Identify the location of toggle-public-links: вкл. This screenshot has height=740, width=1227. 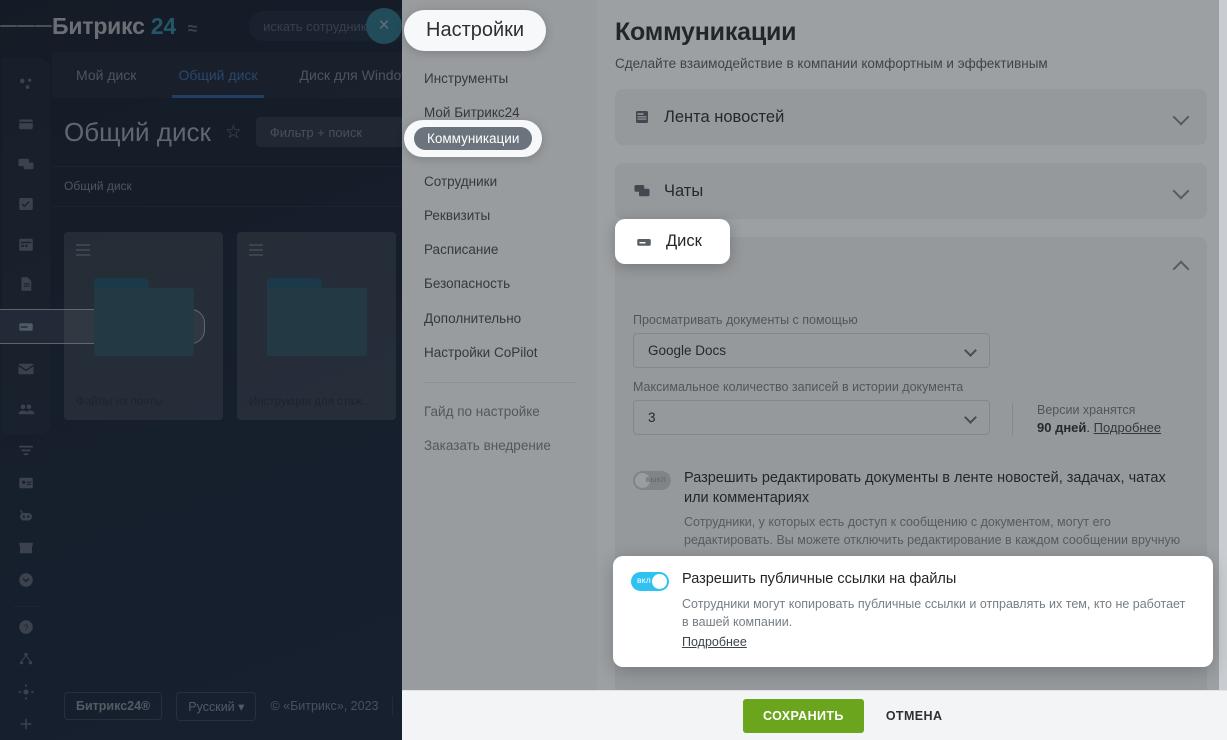
(650, 581).